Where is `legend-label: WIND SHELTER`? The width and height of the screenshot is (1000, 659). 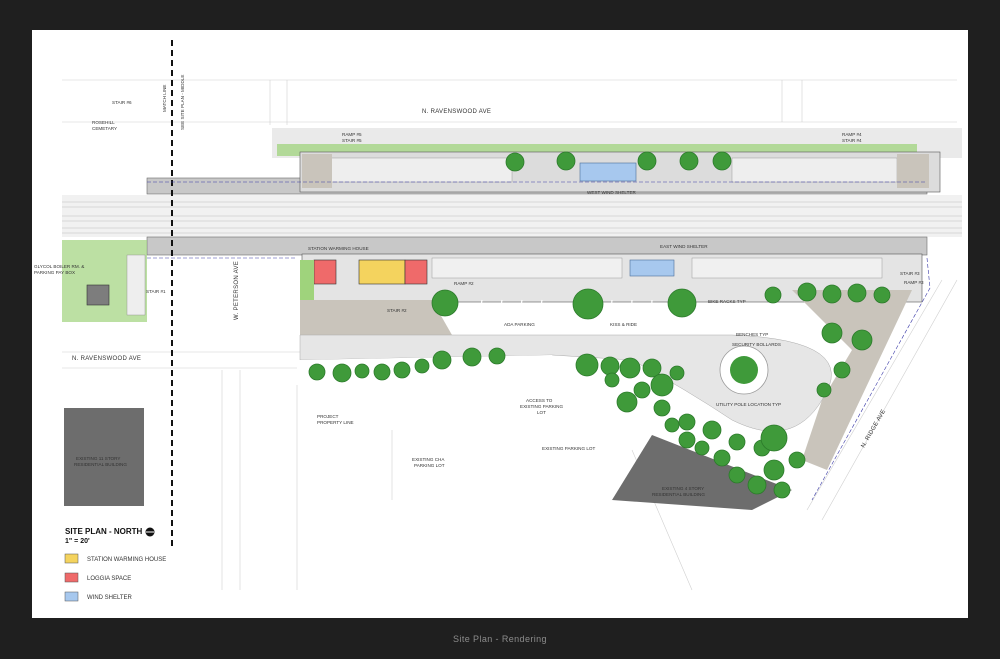 legend-label: WIND SHELTER is located at coordinates (110, 598).